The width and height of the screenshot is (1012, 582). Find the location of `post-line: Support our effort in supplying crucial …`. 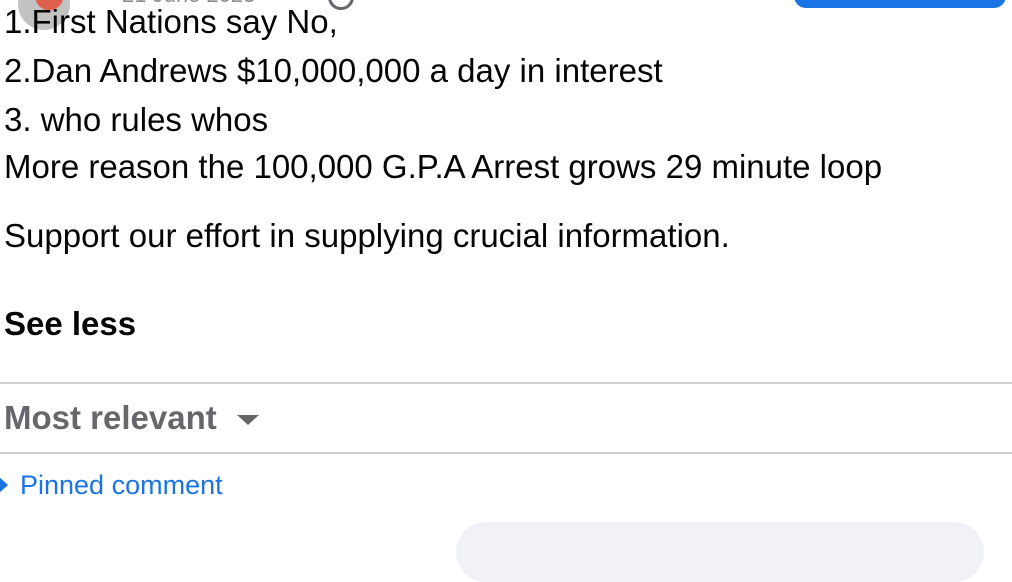

post-line: Support our effort in supplying crucial … is located at coordinates (367, 235).